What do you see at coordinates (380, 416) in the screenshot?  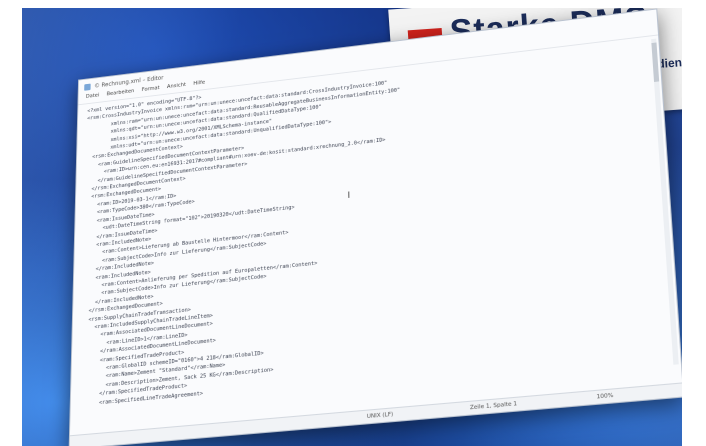 I see `status-encoding: UNIX (LF)` at bounding box center [380, 416].